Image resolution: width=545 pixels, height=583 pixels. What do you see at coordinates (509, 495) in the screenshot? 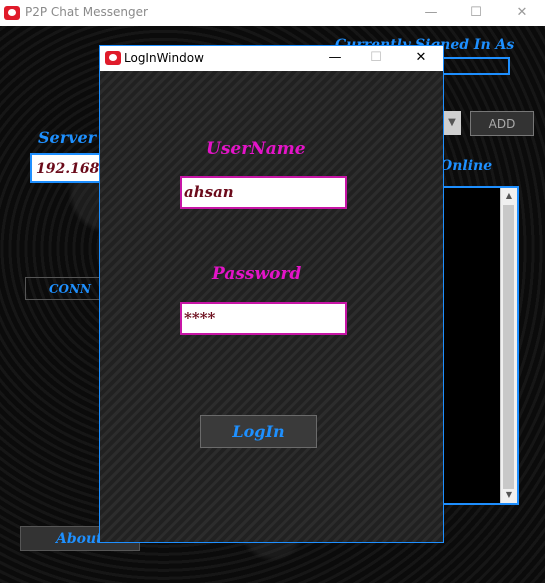
I see `scroll-down-icon: ▼` at bounding box center [509, 495].